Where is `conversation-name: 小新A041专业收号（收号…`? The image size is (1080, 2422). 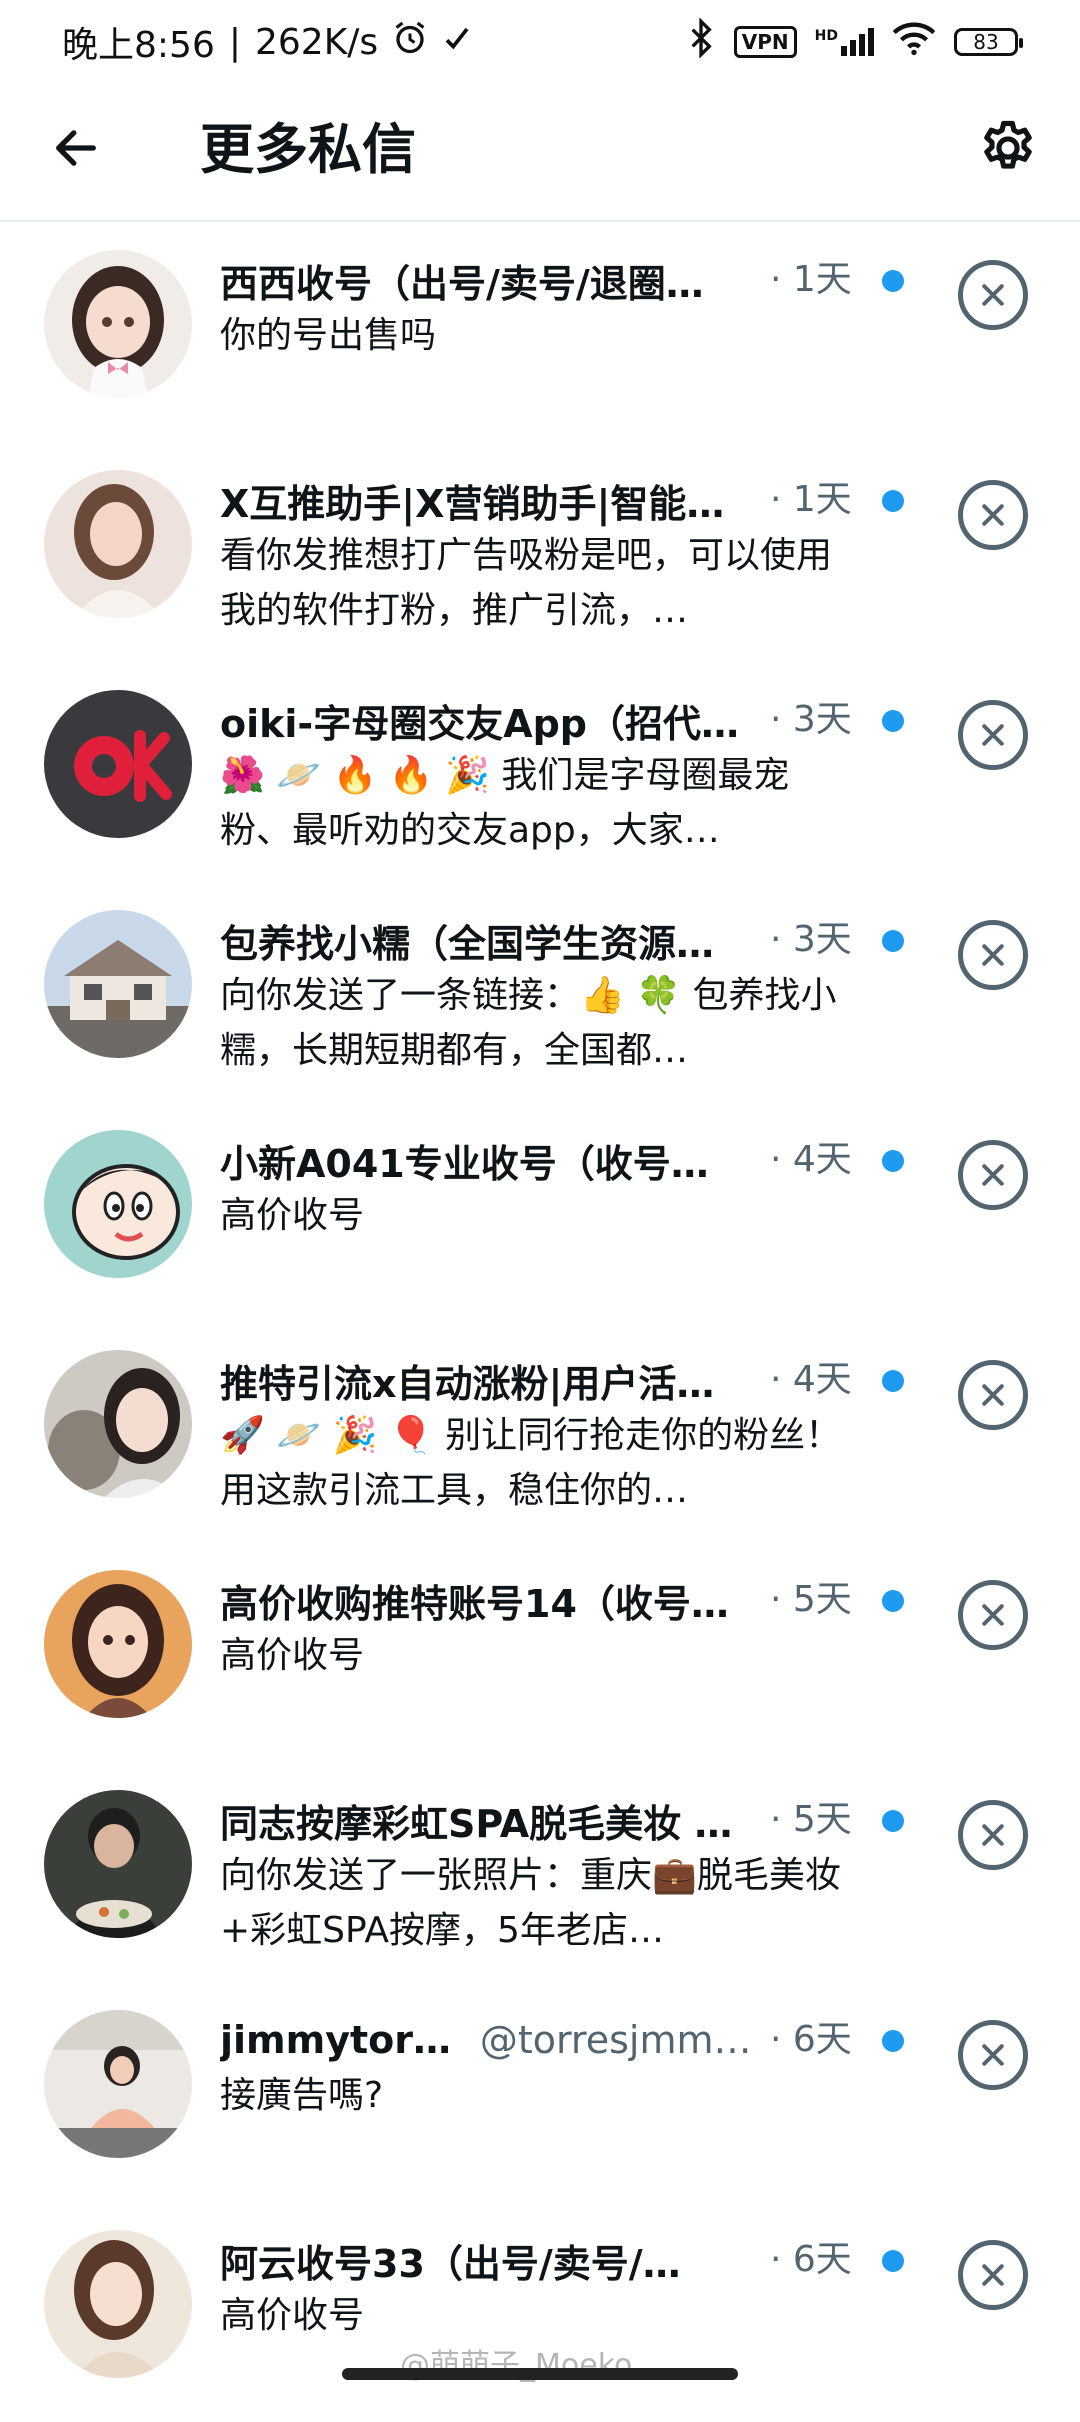 conversation-name: 小新A041专业收号（收号… is located at coordinates (464, 1163).